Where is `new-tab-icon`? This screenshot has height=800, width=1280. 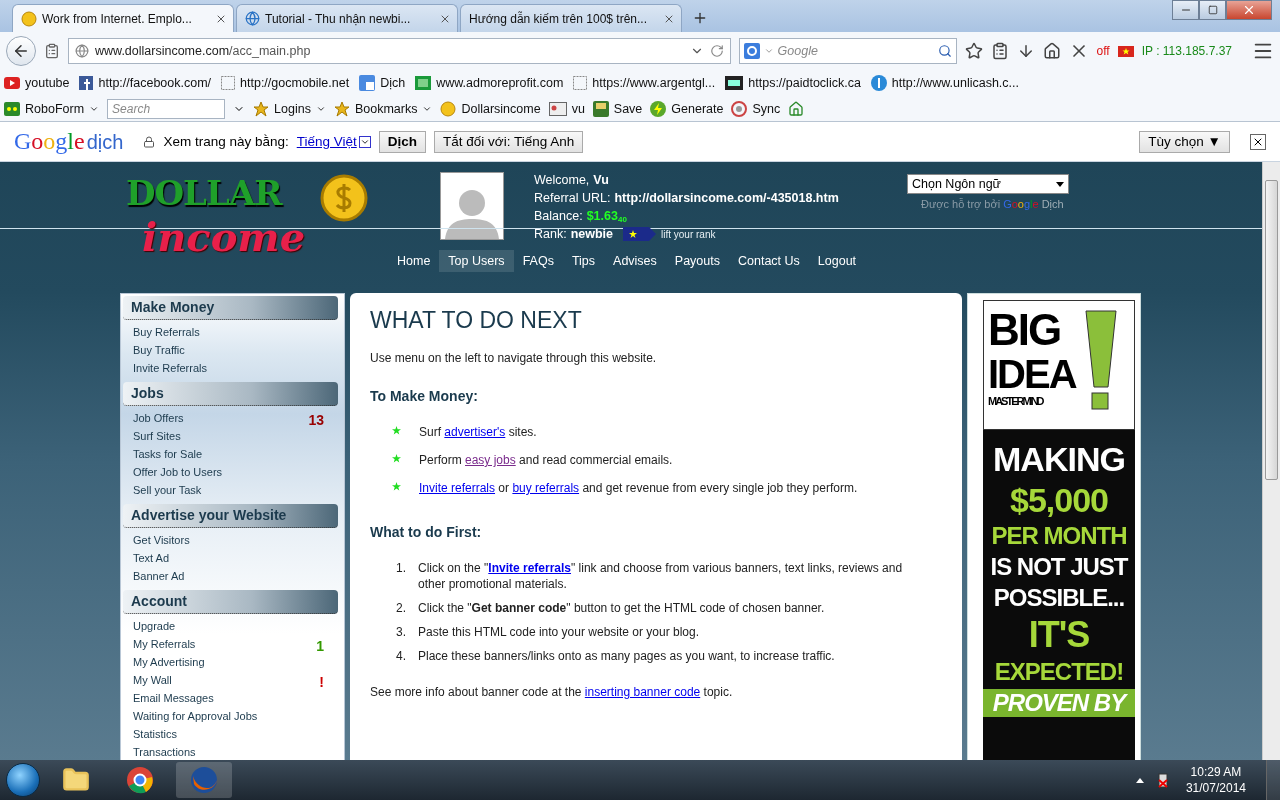
new-tab-icon is located at coordinates (700, 18).